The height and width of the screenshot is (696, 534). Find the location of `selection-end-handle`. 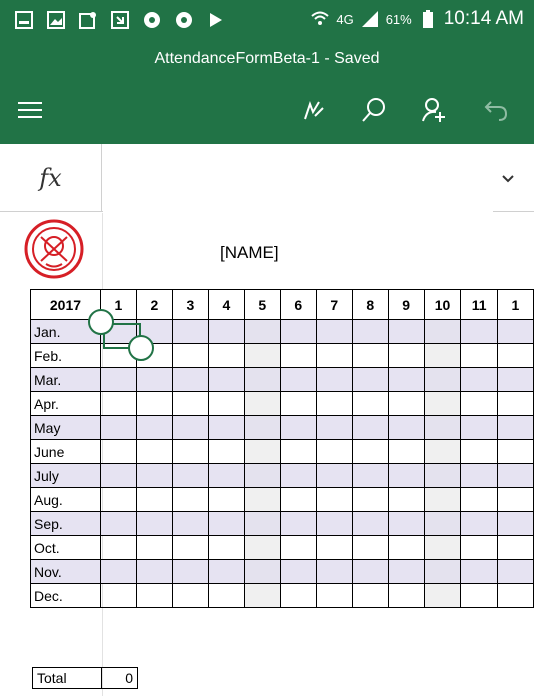

selection-end-handle is located at coordinates (141, 348).